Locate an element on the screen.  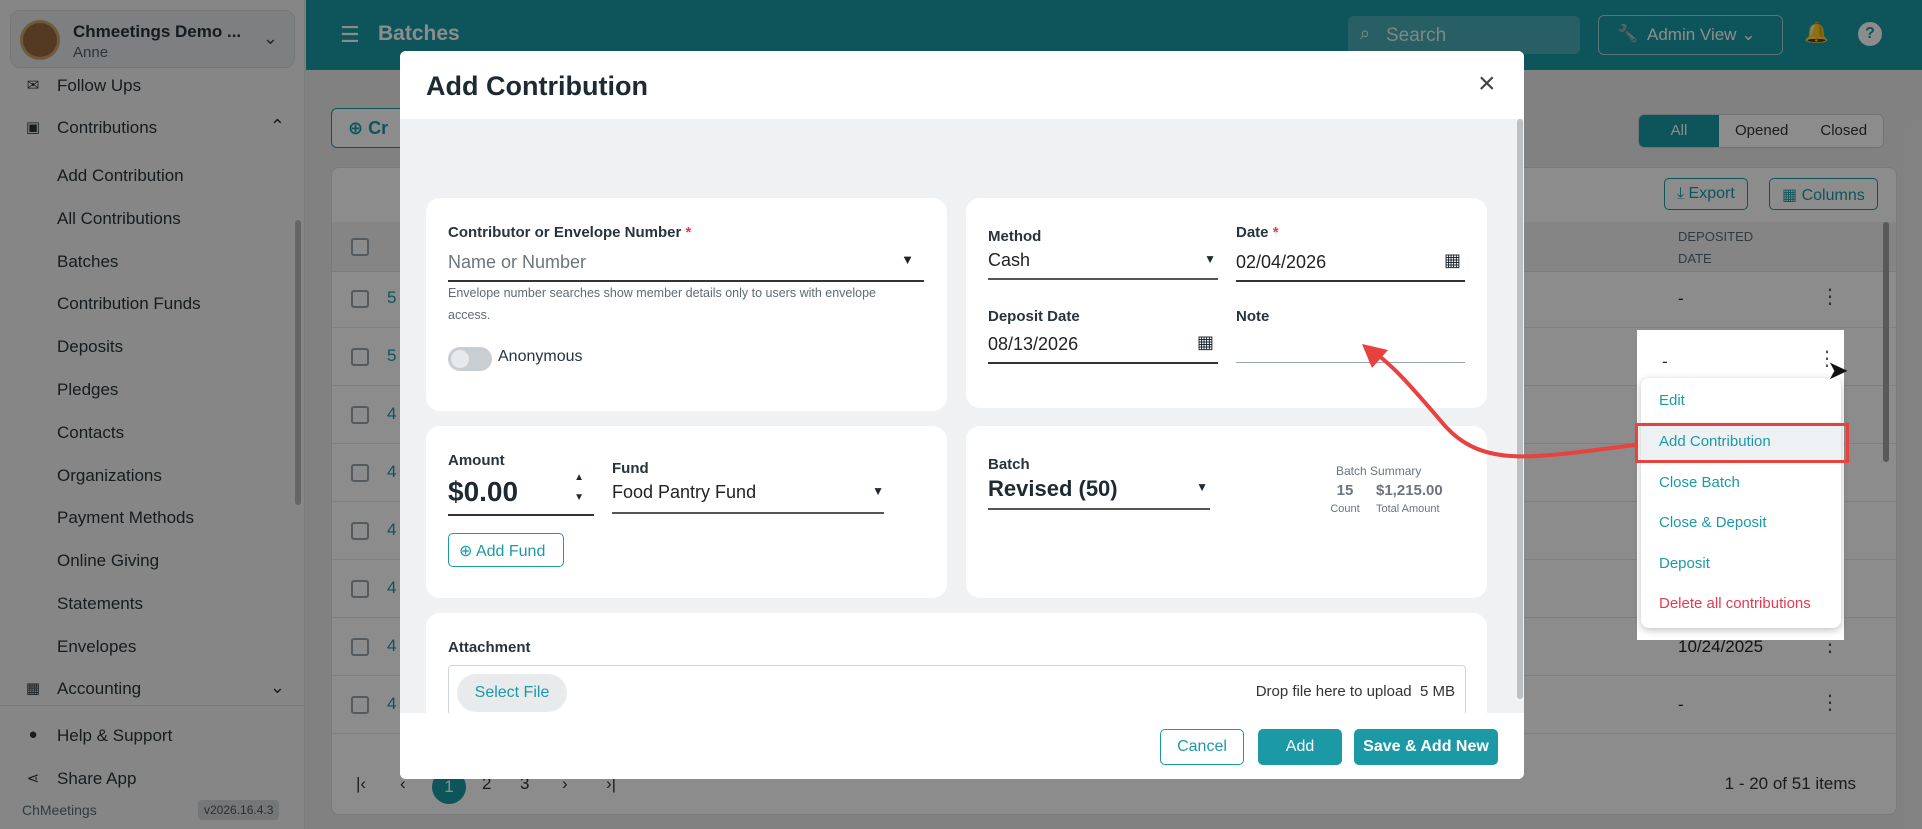
date-label: Date * is located at coordinates (1257, 232).